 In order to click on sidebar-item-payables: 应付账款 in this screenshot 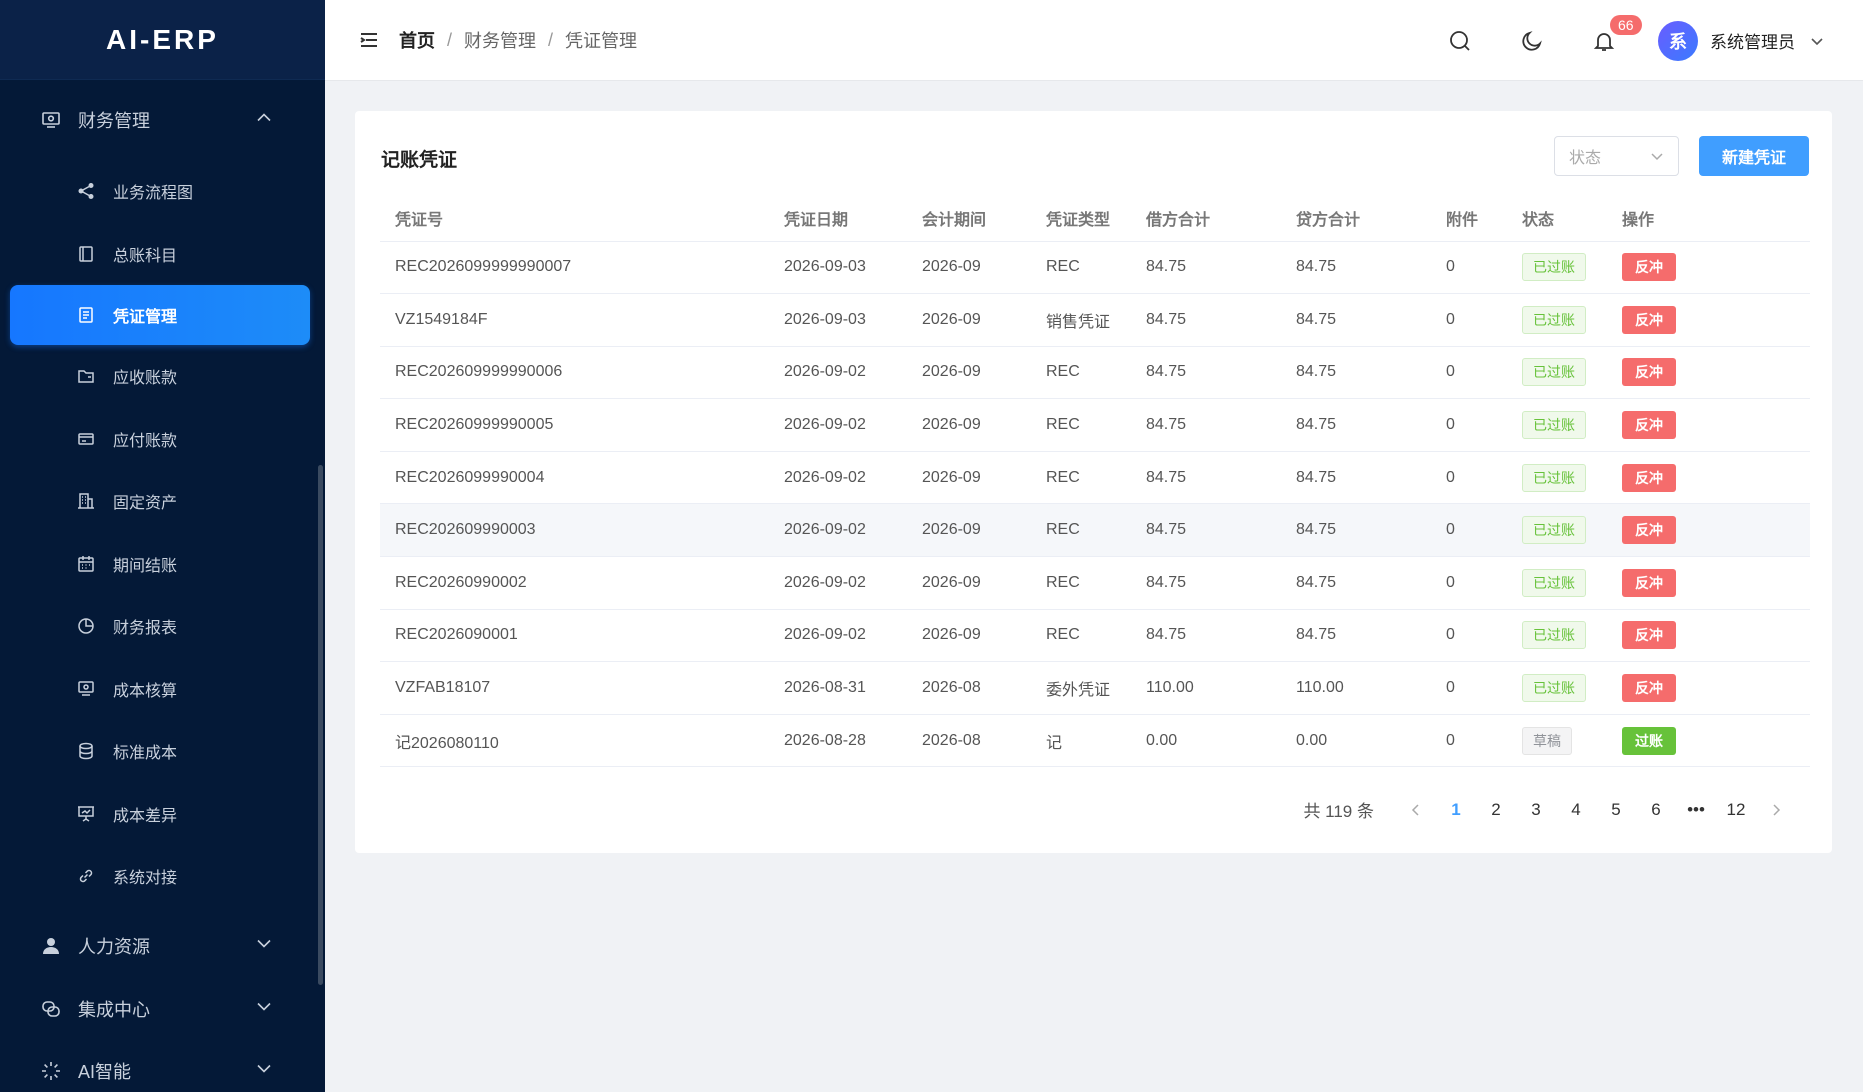, I will do `click(162, 439)`.